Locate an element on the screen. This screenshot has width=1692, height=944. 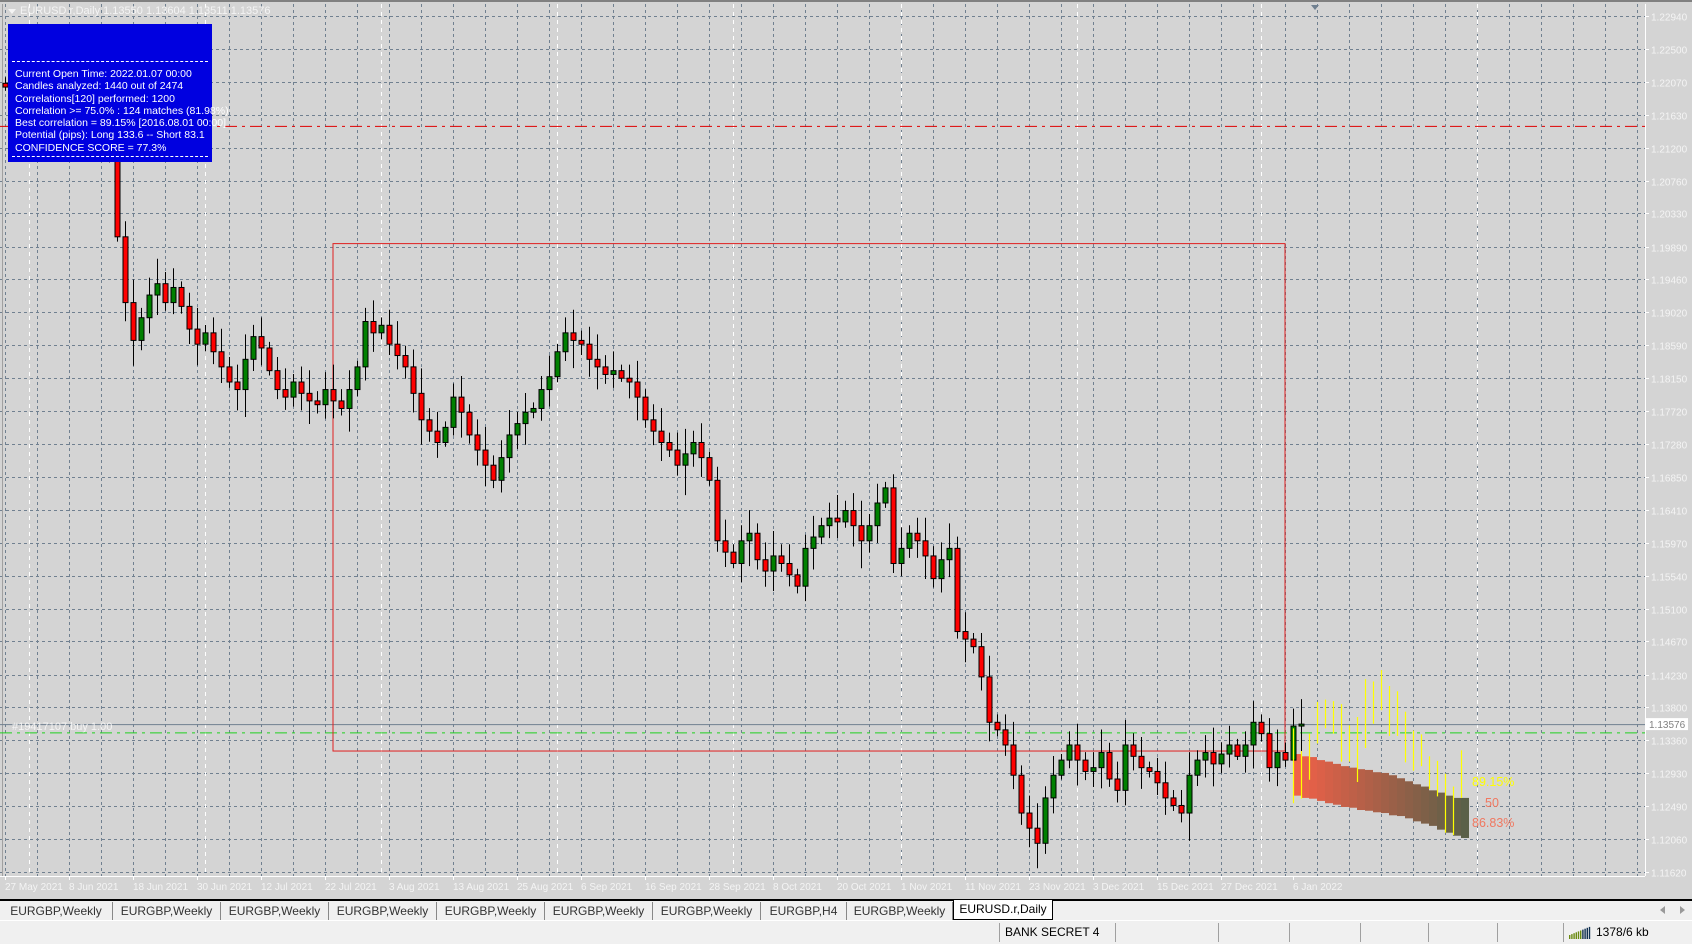
tab-active: EURUSD.r,Daily is located at coordinates (1003, 910).